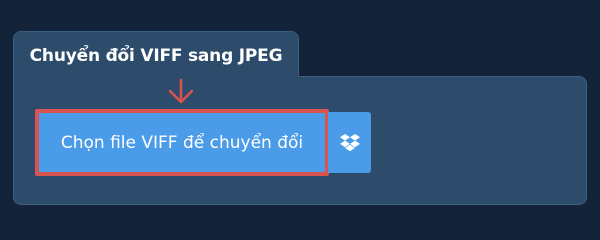 This screenshot has height=240, width=600. I want to click on choose-file-button: Chọn file VIFF để chuyển đổi, so click(182, 142).